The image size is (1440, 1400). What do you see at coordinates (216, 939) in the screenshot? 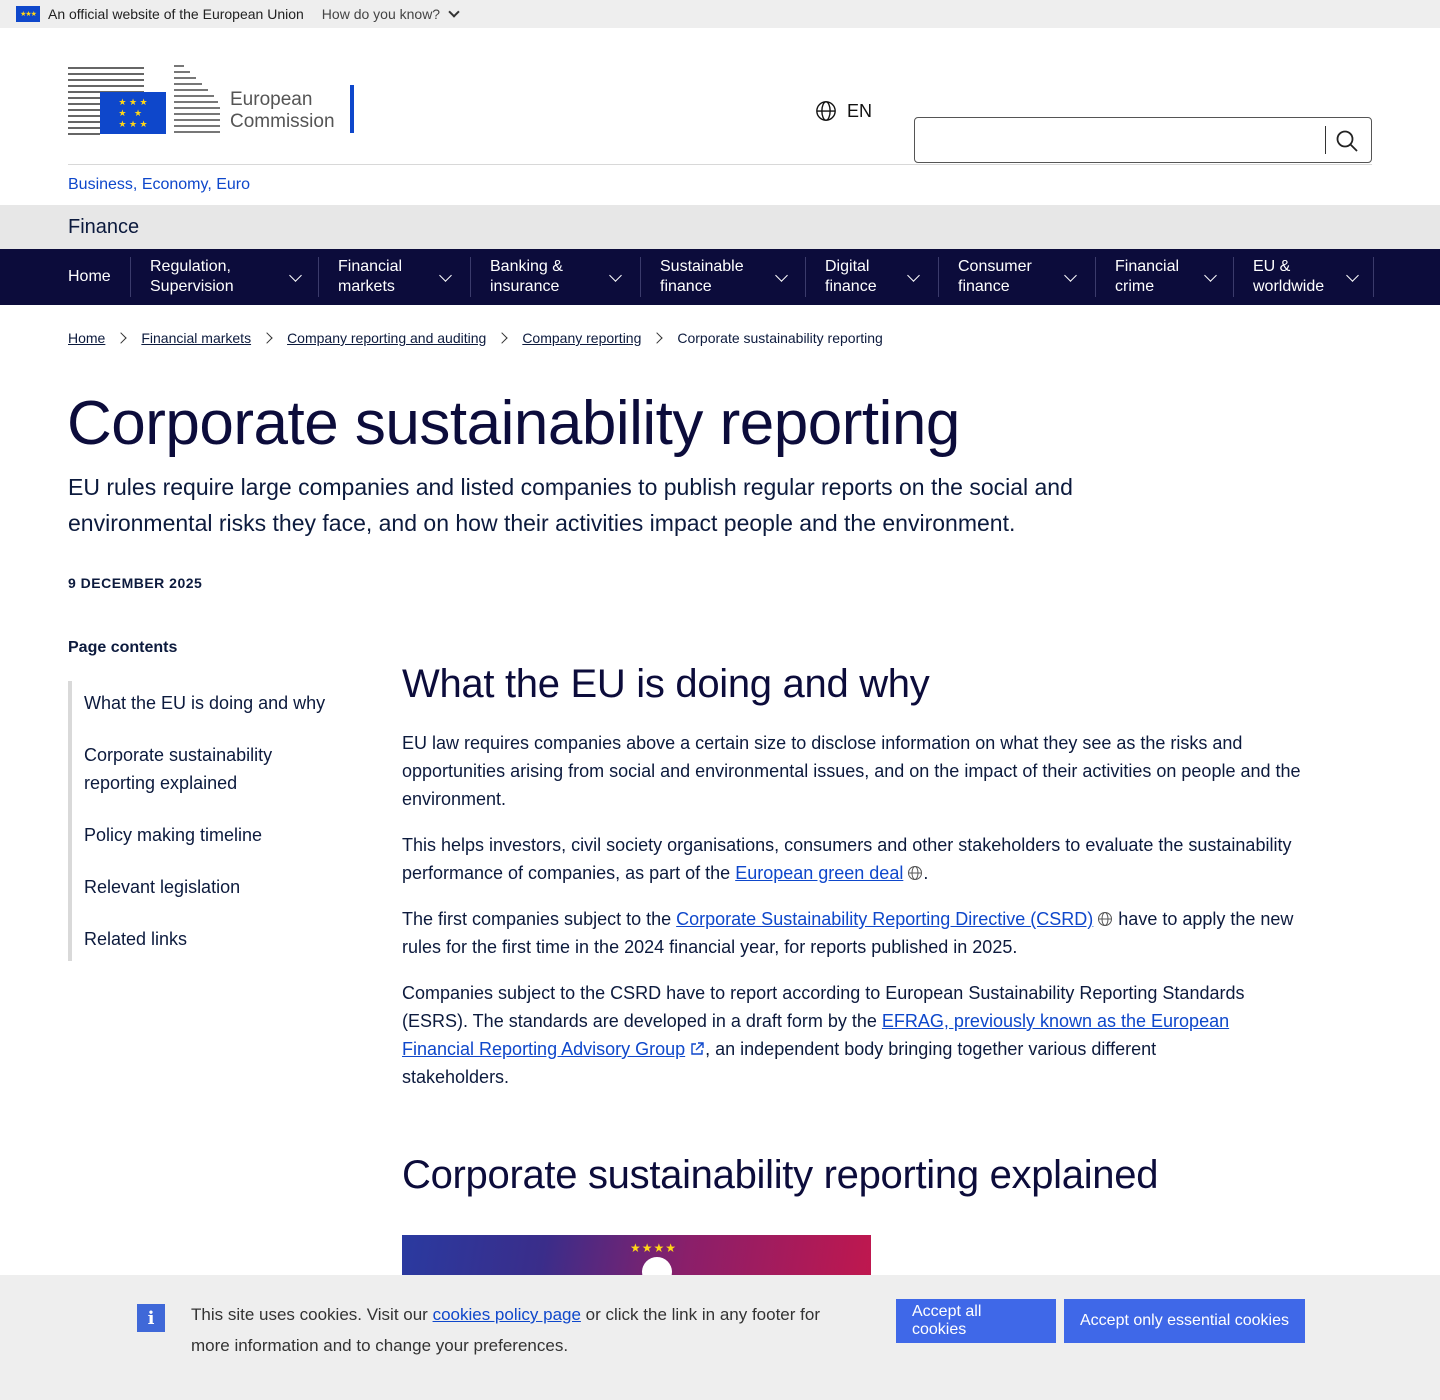
I see `toc-item: Related links` at bounding box center [216, 939].